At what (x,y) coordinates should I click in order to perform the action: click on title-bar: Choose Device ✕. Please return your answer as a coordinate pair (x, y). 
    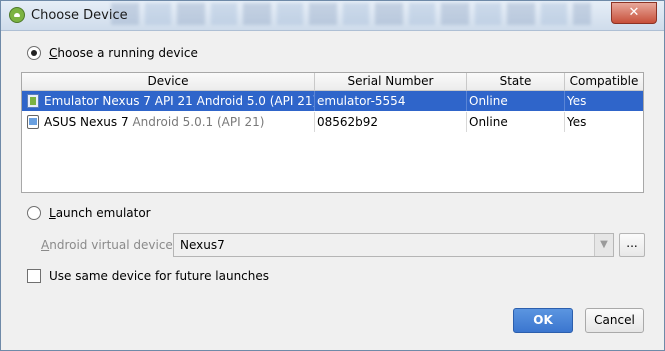
    Looking at the image, I should click on (332, 16).